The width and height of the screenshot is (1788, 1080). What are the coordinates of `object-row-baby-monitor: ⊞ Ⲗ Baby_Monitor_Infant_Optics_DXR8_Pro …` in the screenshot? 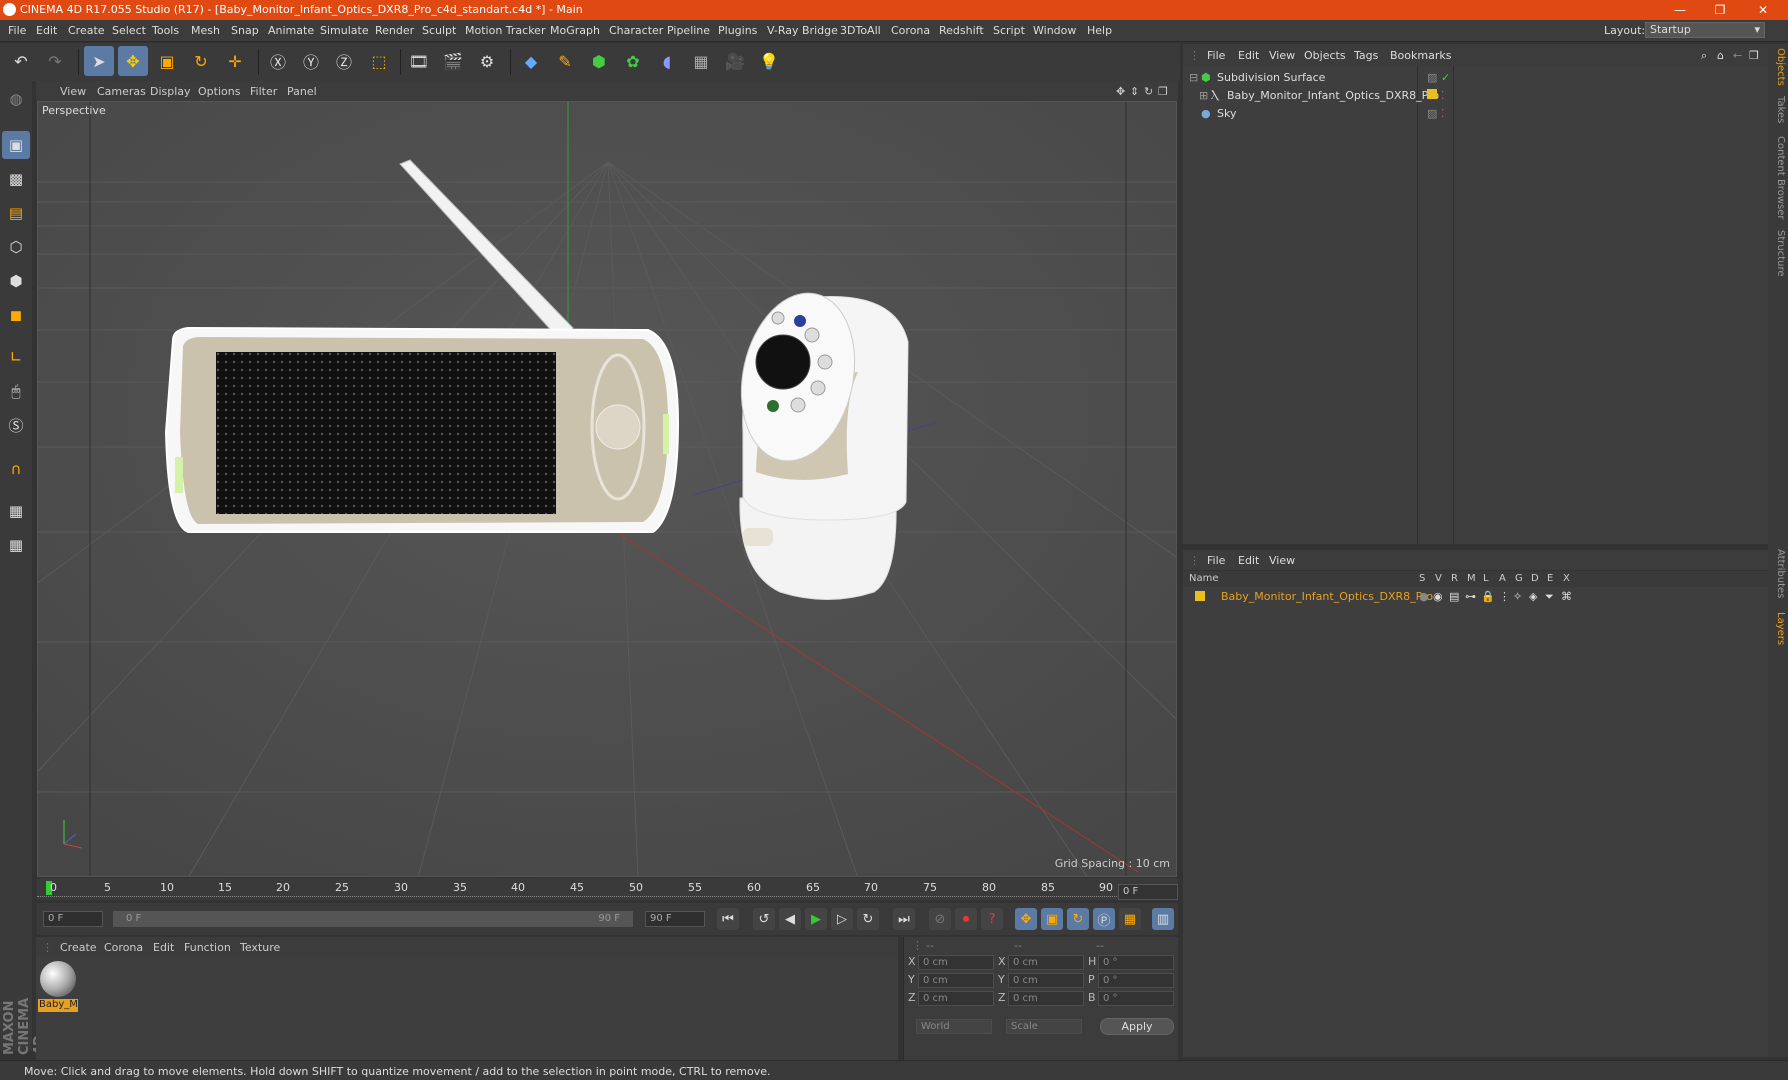 It's located at (1475, 95).